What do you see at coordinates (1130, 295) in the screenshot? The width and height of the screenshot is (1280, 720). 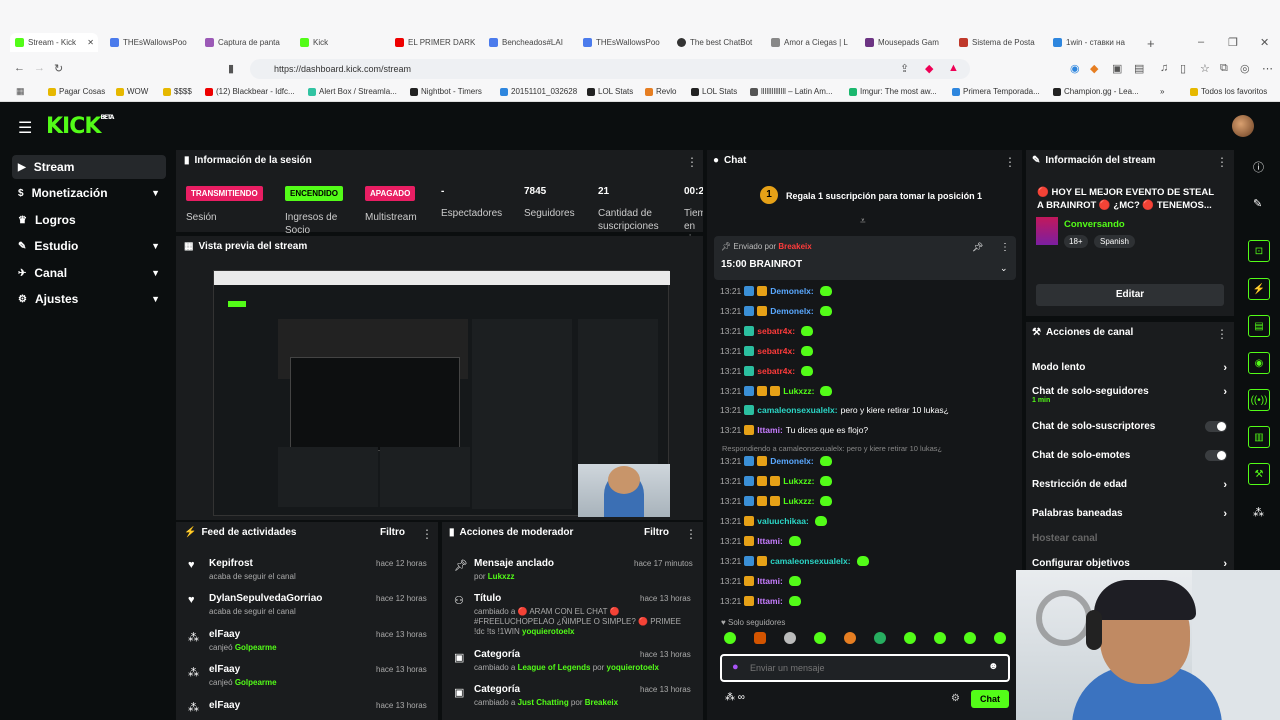 I see `edit-button: Editar` at bounding box center [1130, 295].